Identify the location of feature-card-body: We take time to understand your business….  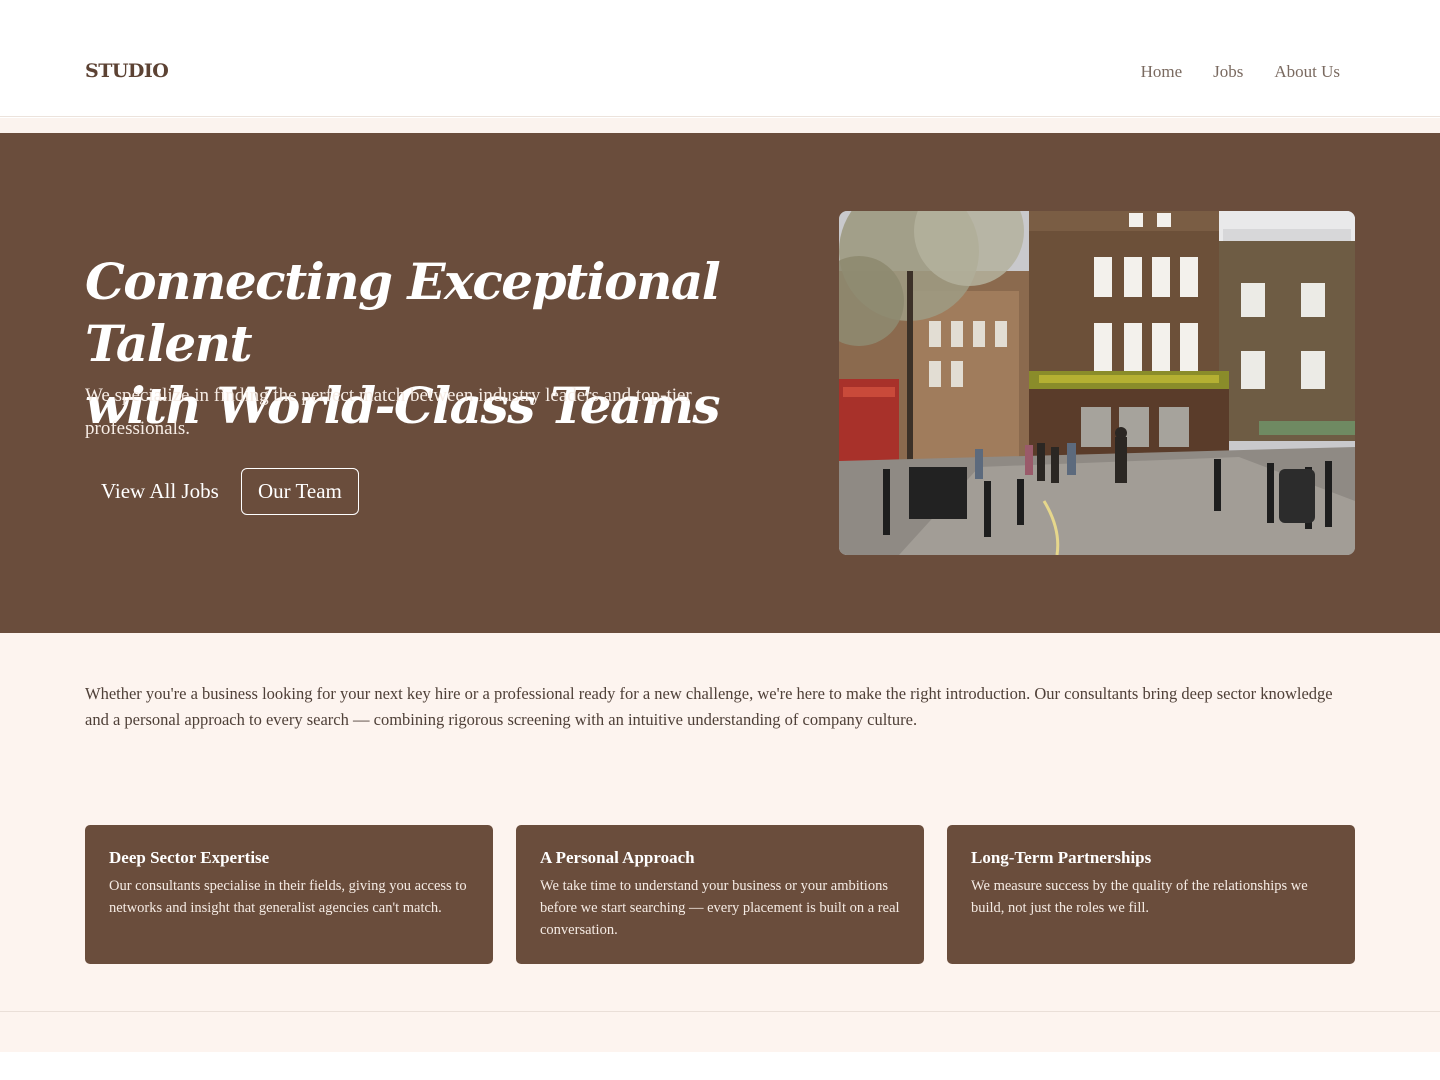
(720, 908).